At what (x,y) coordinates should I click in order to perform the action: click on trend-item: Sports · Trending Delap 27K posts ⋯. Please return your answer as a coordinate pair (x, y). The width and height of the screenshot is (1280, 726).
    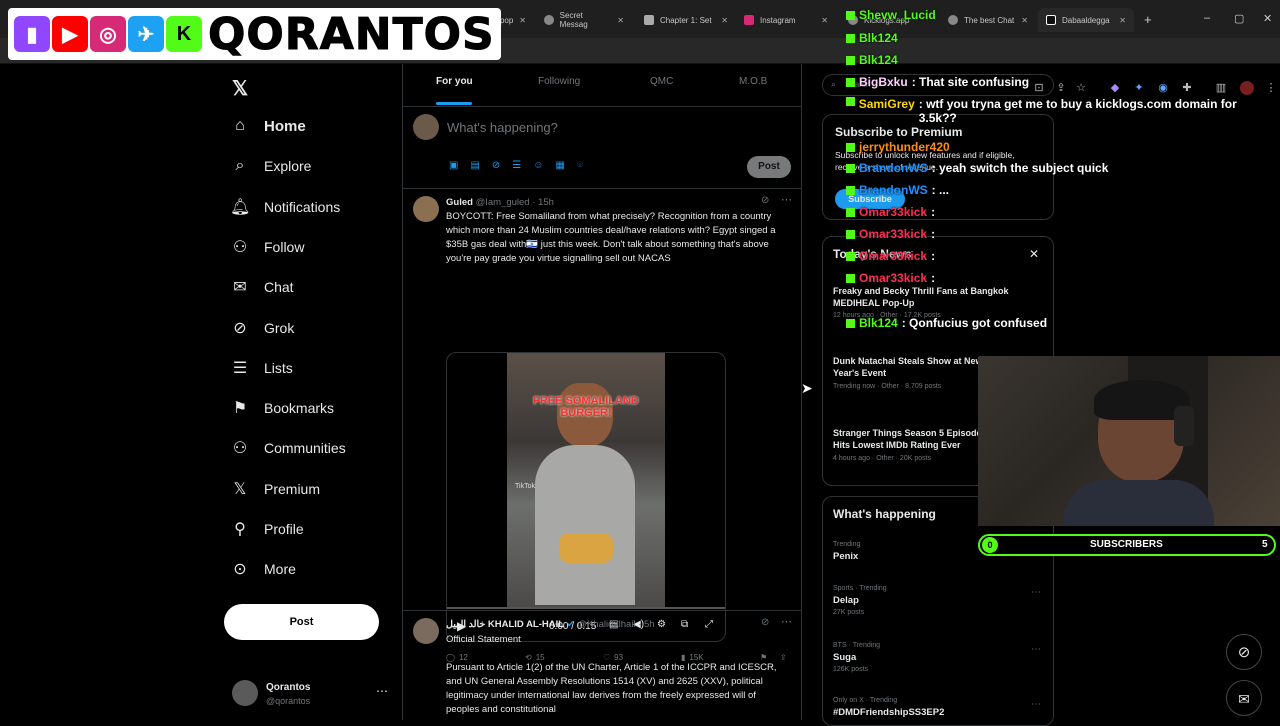
    Looking at the image, I should click on (938, 600).